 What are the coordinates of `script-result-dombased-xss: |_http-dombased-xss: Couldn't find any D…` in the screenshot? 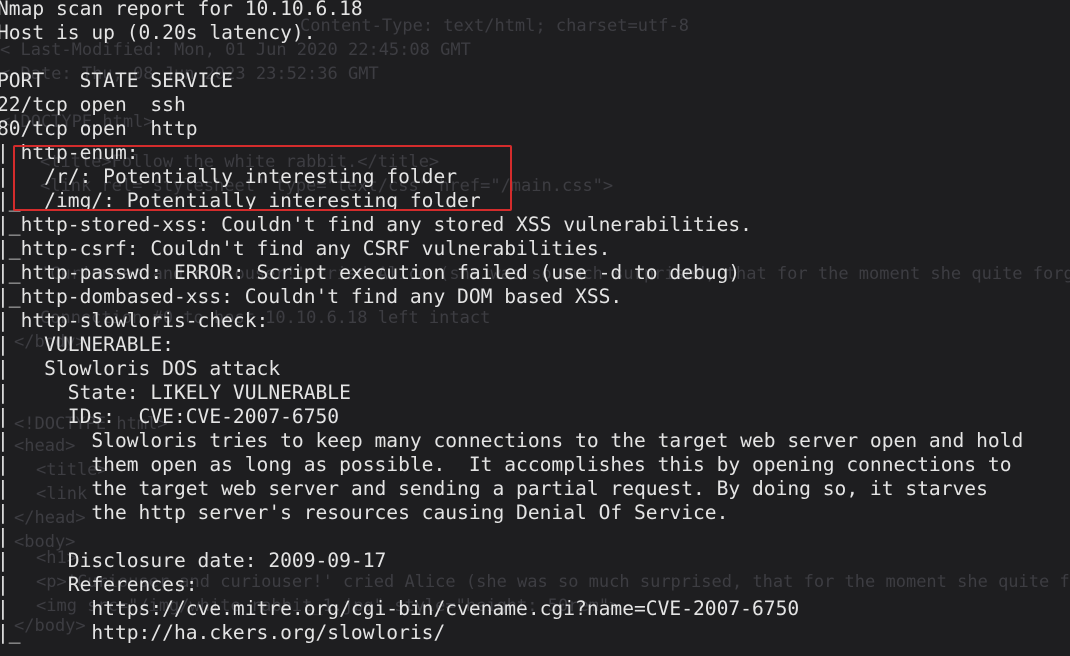 It's located at (311, 296).